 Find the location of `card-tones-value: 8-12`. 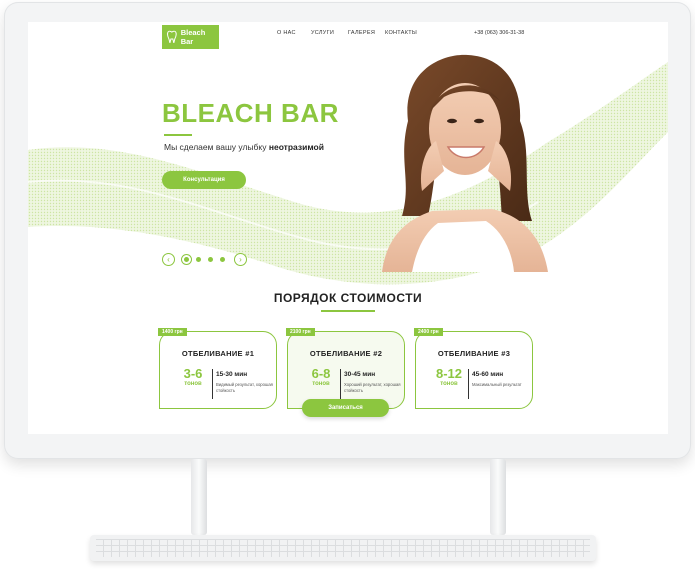

card-tones-value: 8-12 is located at coordinates (449, 373).